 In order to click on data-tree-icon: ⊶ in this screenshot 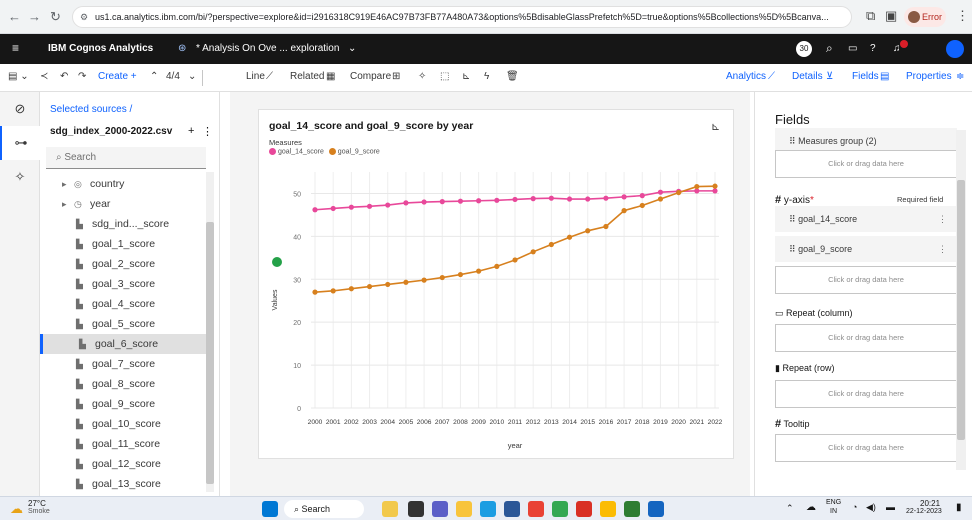, I will do `click(20, 143)`.